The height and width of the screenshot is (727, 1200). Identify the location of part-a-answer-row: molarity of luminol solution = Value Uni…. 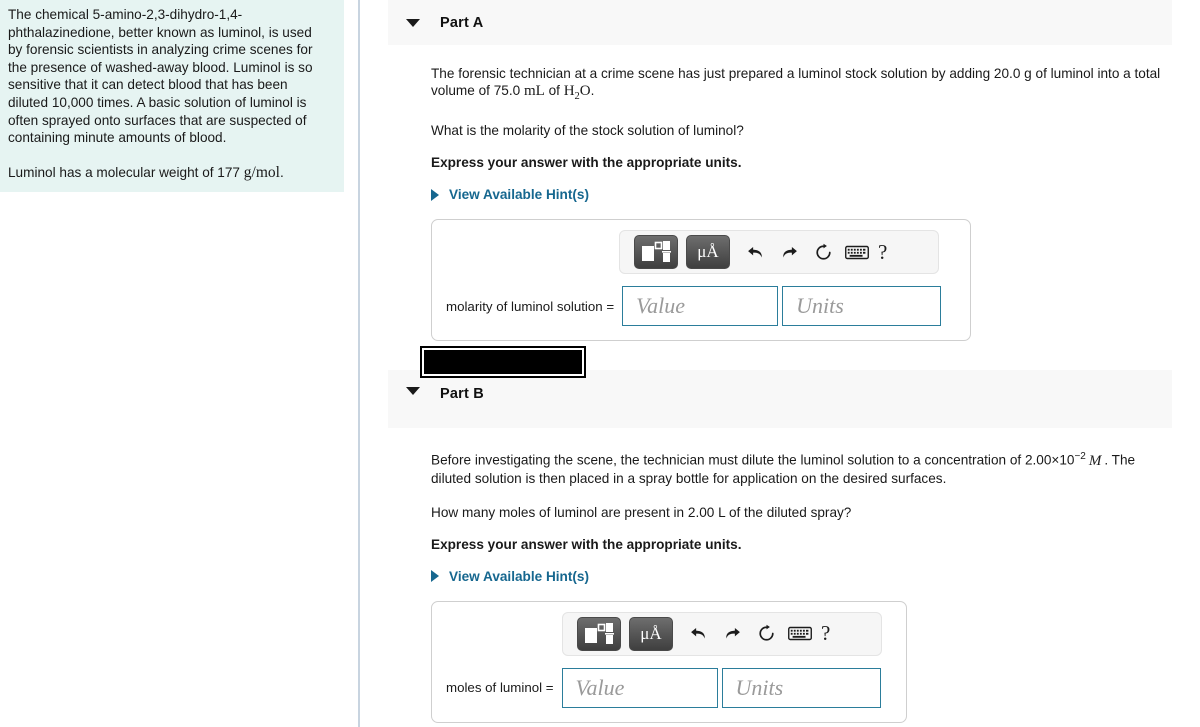
(701, 306).